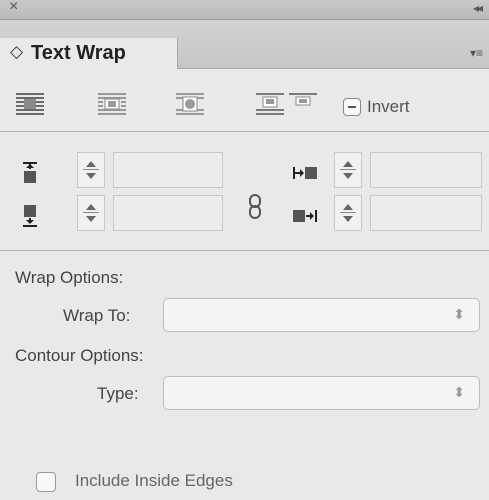 The image size is (489, 500). Describe the element at coordinates (168, 170) in the screenshot. I see `top-offset-field` at that location.